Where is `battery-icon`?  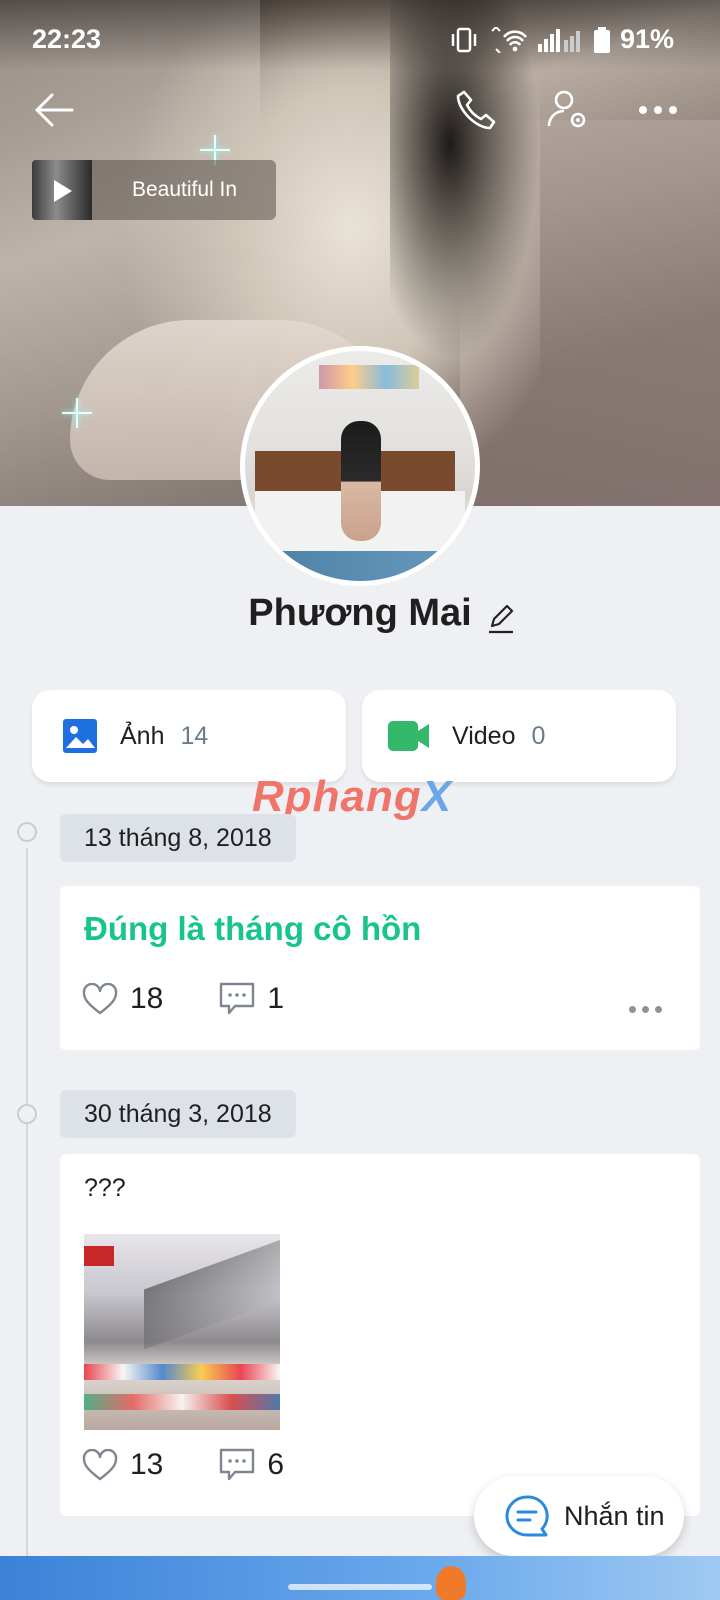 battery-icon is located at coordinates (601, 39).